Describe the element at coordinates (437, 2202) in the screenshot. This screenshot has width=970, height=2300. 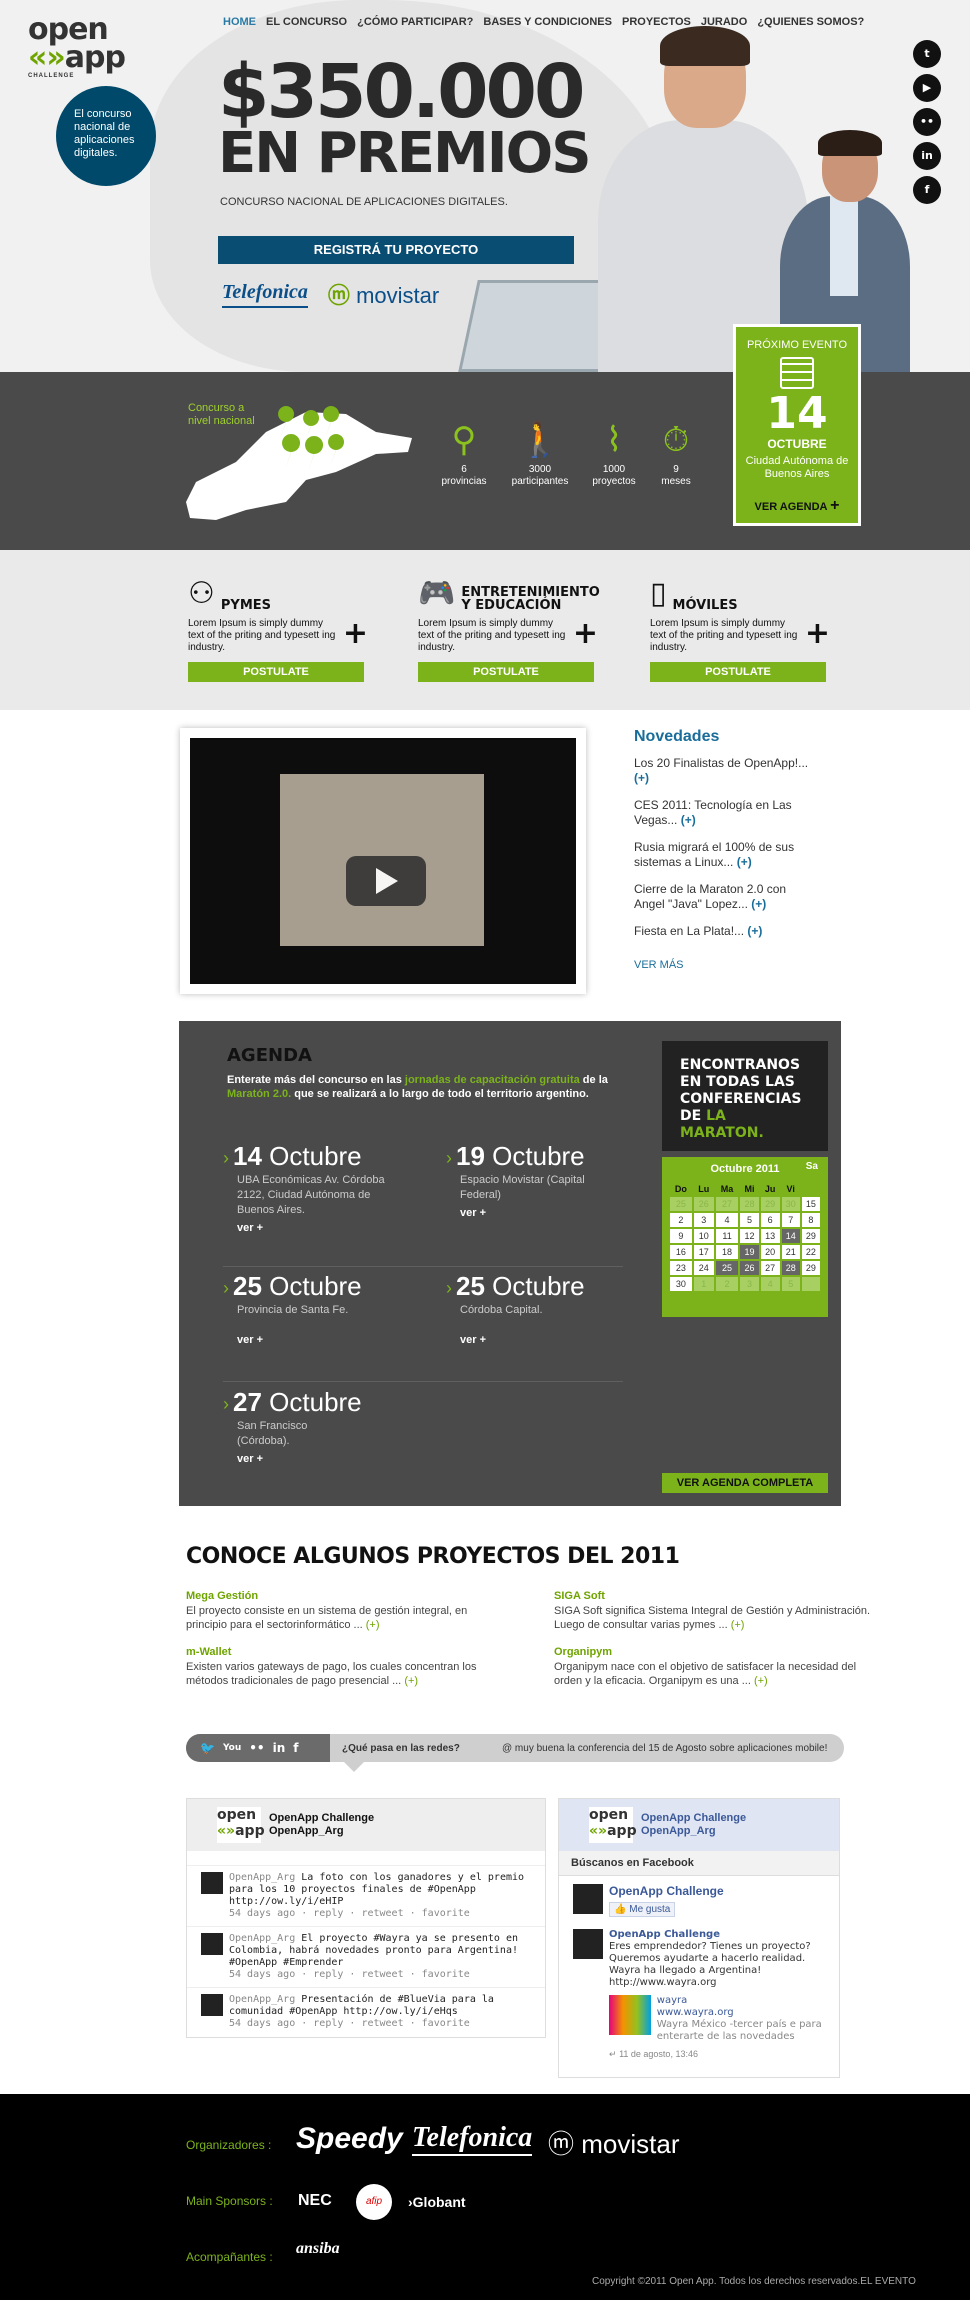
I see `globant-logo: ›Globant` at that location.